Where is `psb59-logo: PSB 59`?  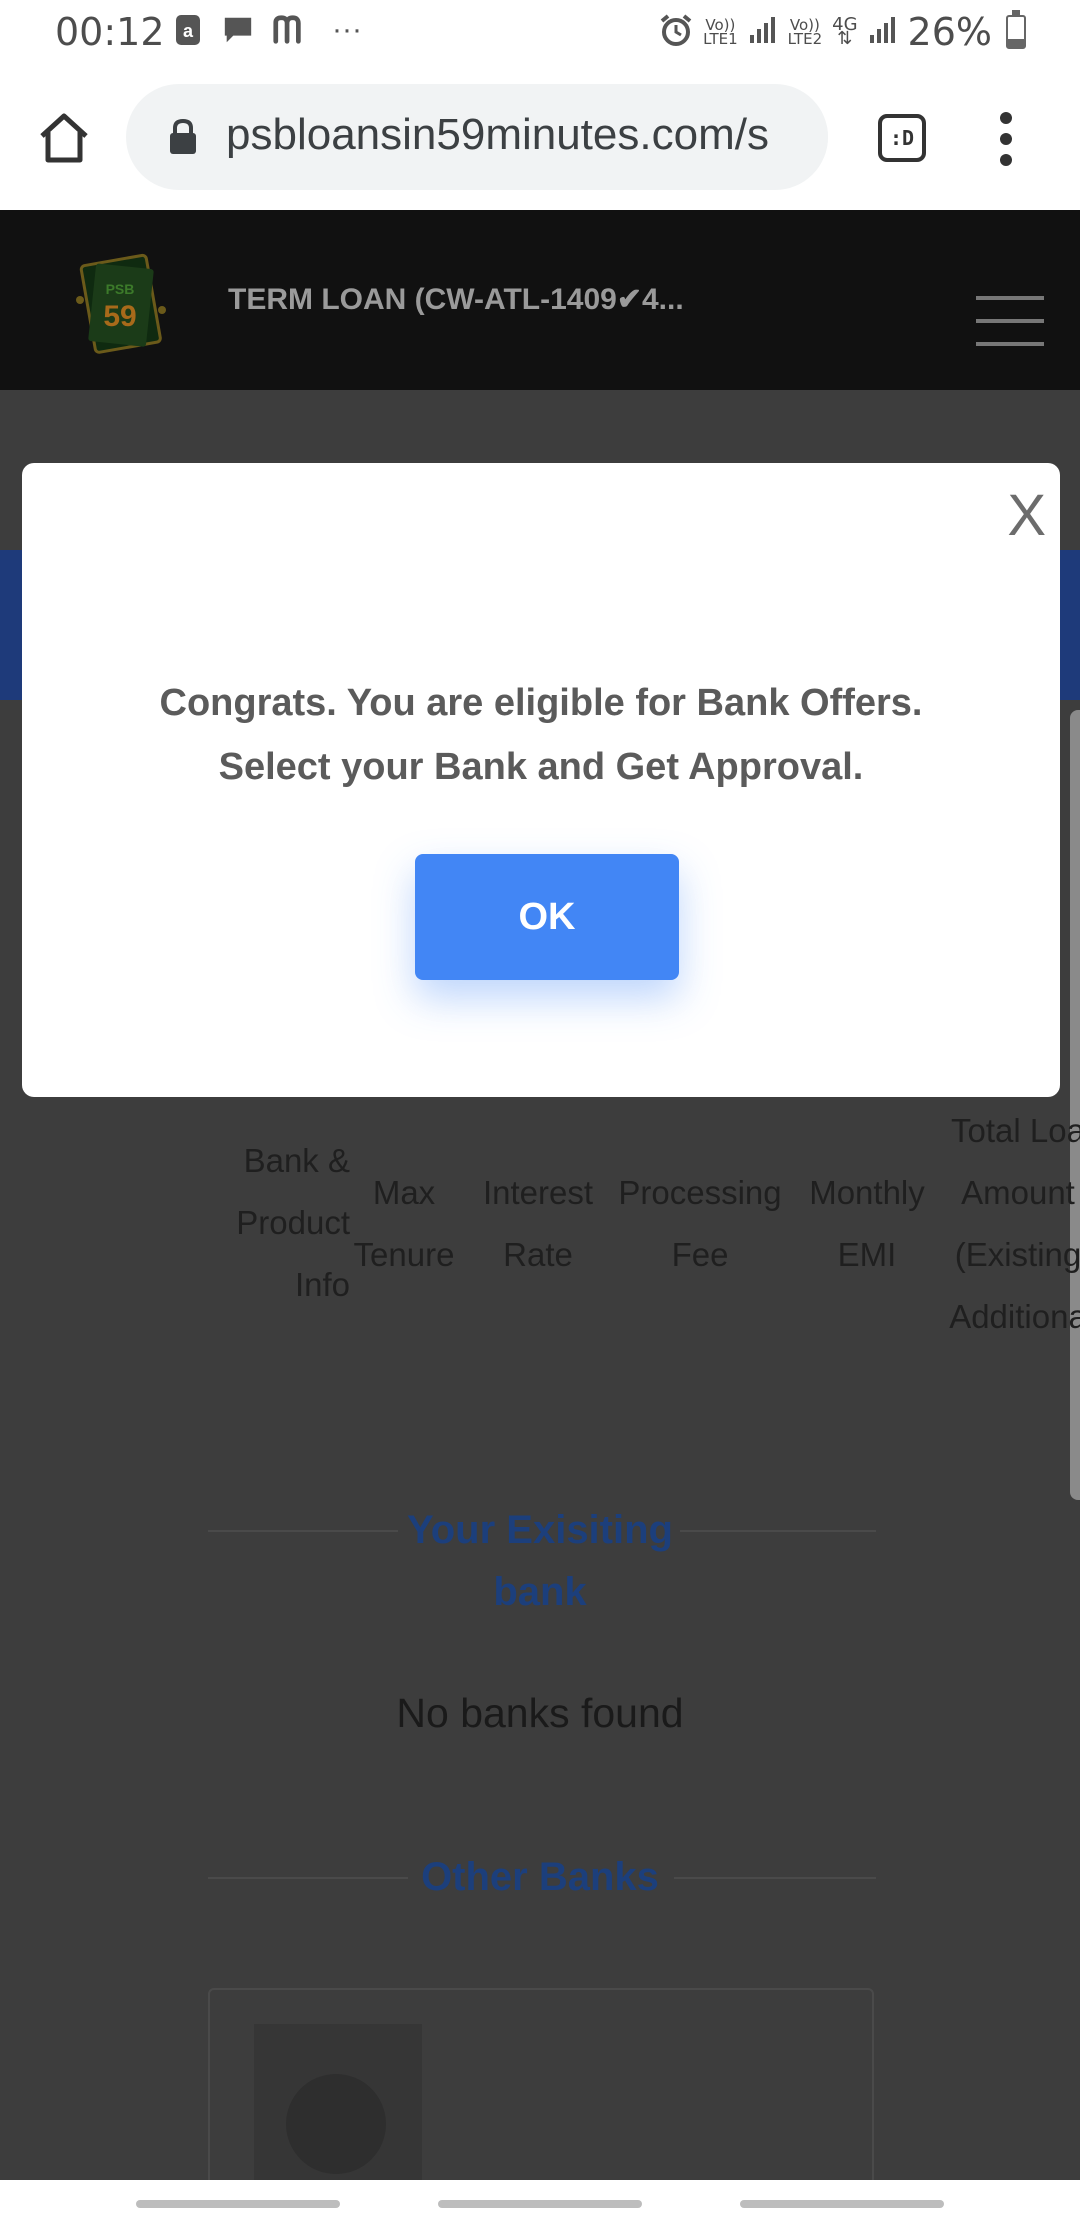 psb59-logo: PSB 59 is located at coordinates (120, 305).